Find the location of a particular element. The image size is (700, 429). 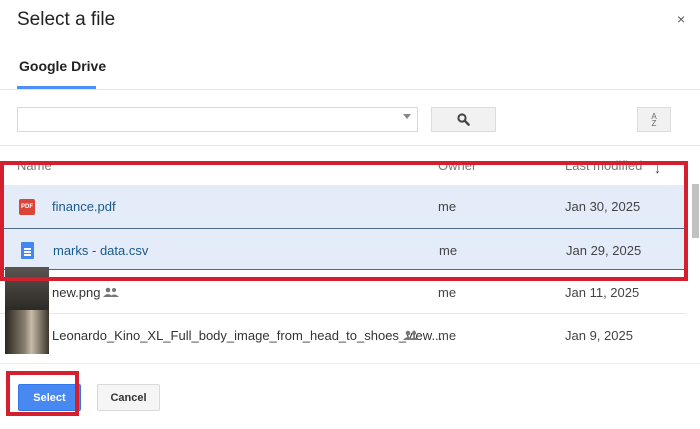

chevron-down-icon is located at coordinates (407, 116).